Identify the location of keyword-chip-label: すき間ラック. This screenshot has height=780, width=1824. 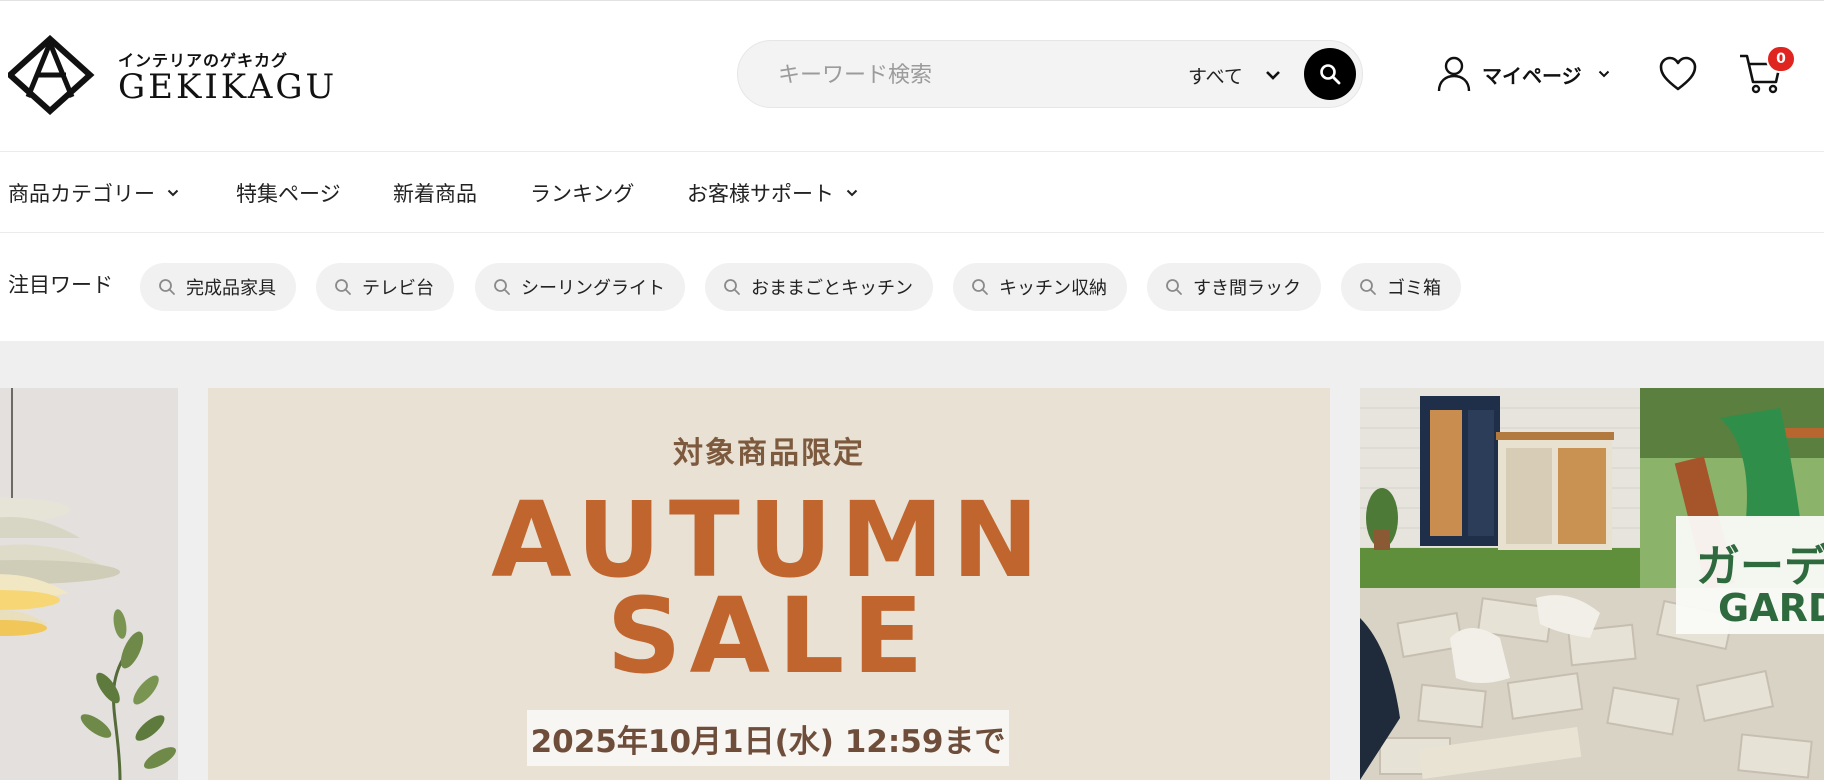
(1247, 288).